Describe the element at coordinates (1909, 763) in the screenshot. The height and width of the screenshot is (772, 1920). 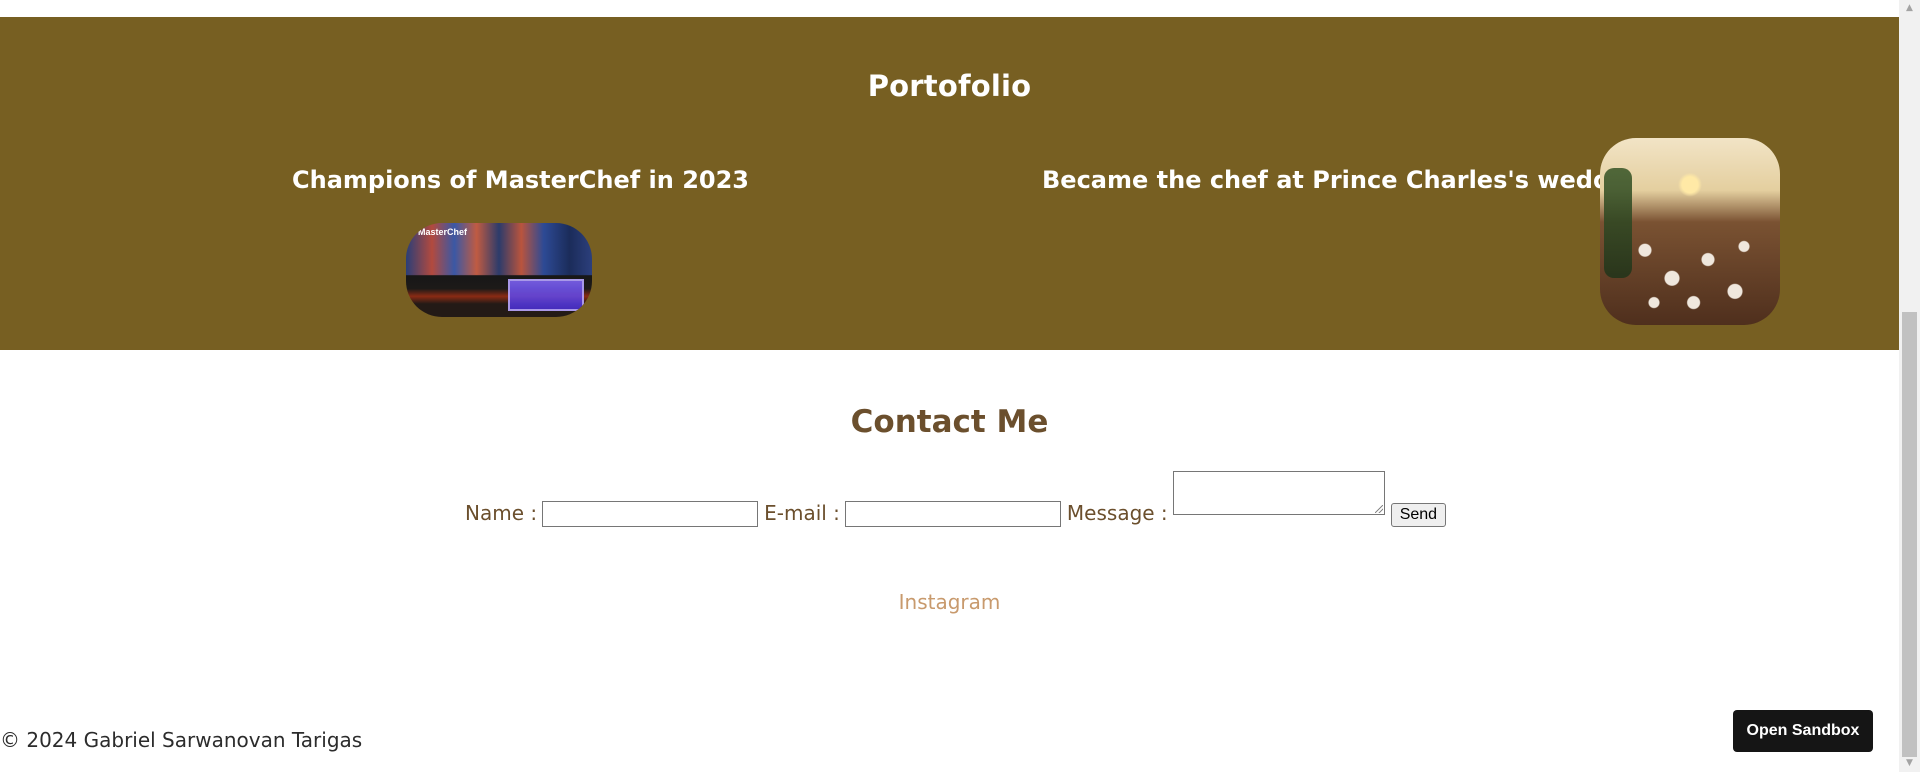
I see `scroll-down-arrow-icon: ▼` at that location.